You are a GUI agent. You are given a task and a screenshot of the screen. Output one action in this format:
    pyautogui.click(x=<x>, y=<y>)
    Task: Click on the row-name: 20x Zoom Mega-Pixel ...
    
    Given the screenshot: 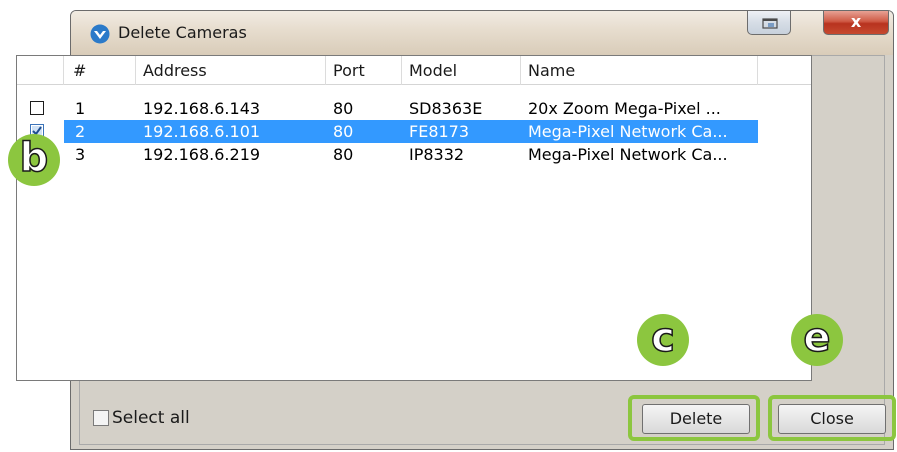 What is the action you would take?
    pyautogui.click(x=624, y=108)
    